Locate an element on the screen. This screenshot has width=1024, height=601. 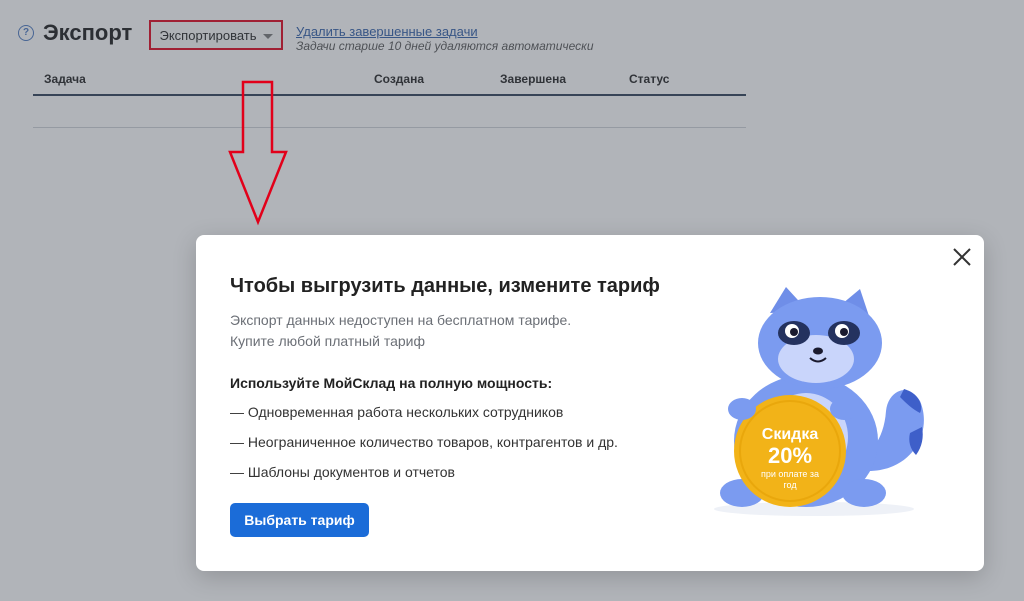
red-down-arrow-annotation is located at coordinates (258, 153).